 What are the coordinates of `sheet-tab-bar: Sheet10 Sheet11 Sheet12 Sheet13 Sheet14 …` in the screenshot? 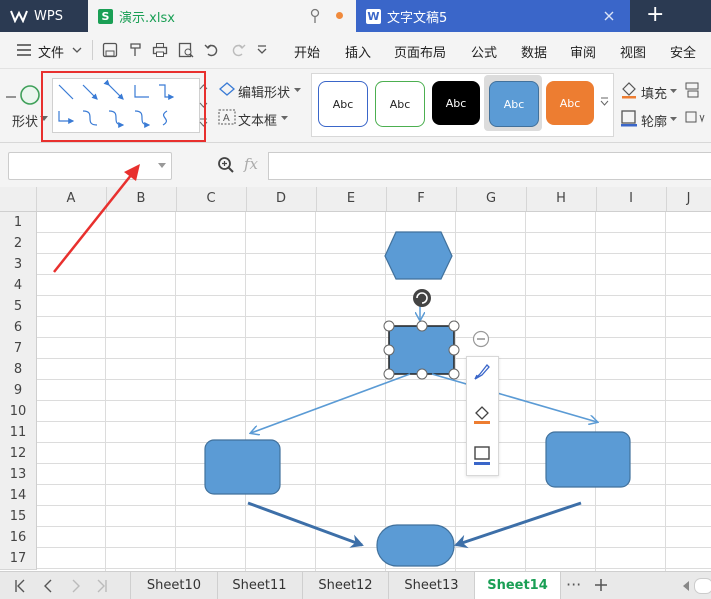 It's located at (355, 585).